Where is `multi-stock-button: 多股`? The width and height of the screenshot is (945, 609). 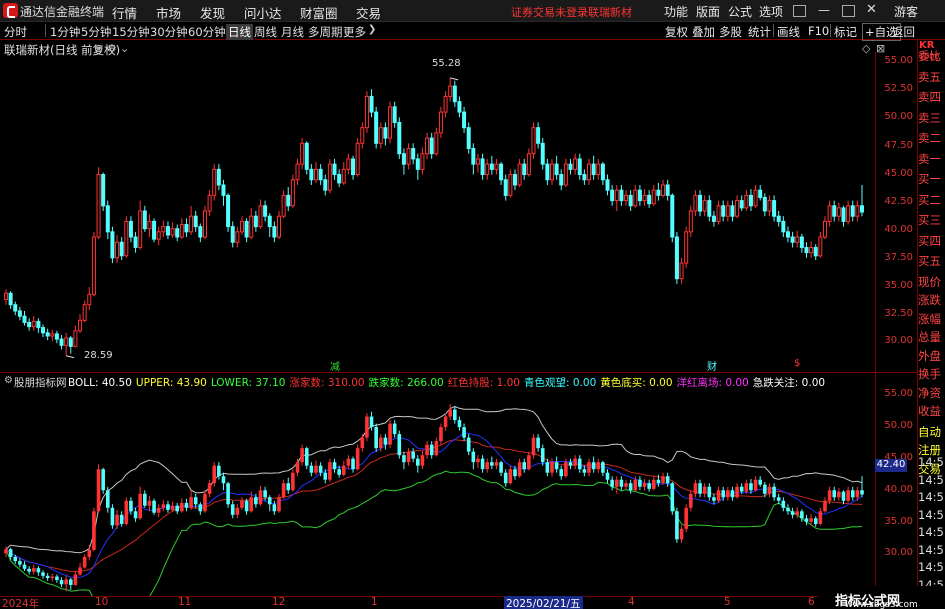
multi-stock-button: 多股 is located at coordinates (730, 32).